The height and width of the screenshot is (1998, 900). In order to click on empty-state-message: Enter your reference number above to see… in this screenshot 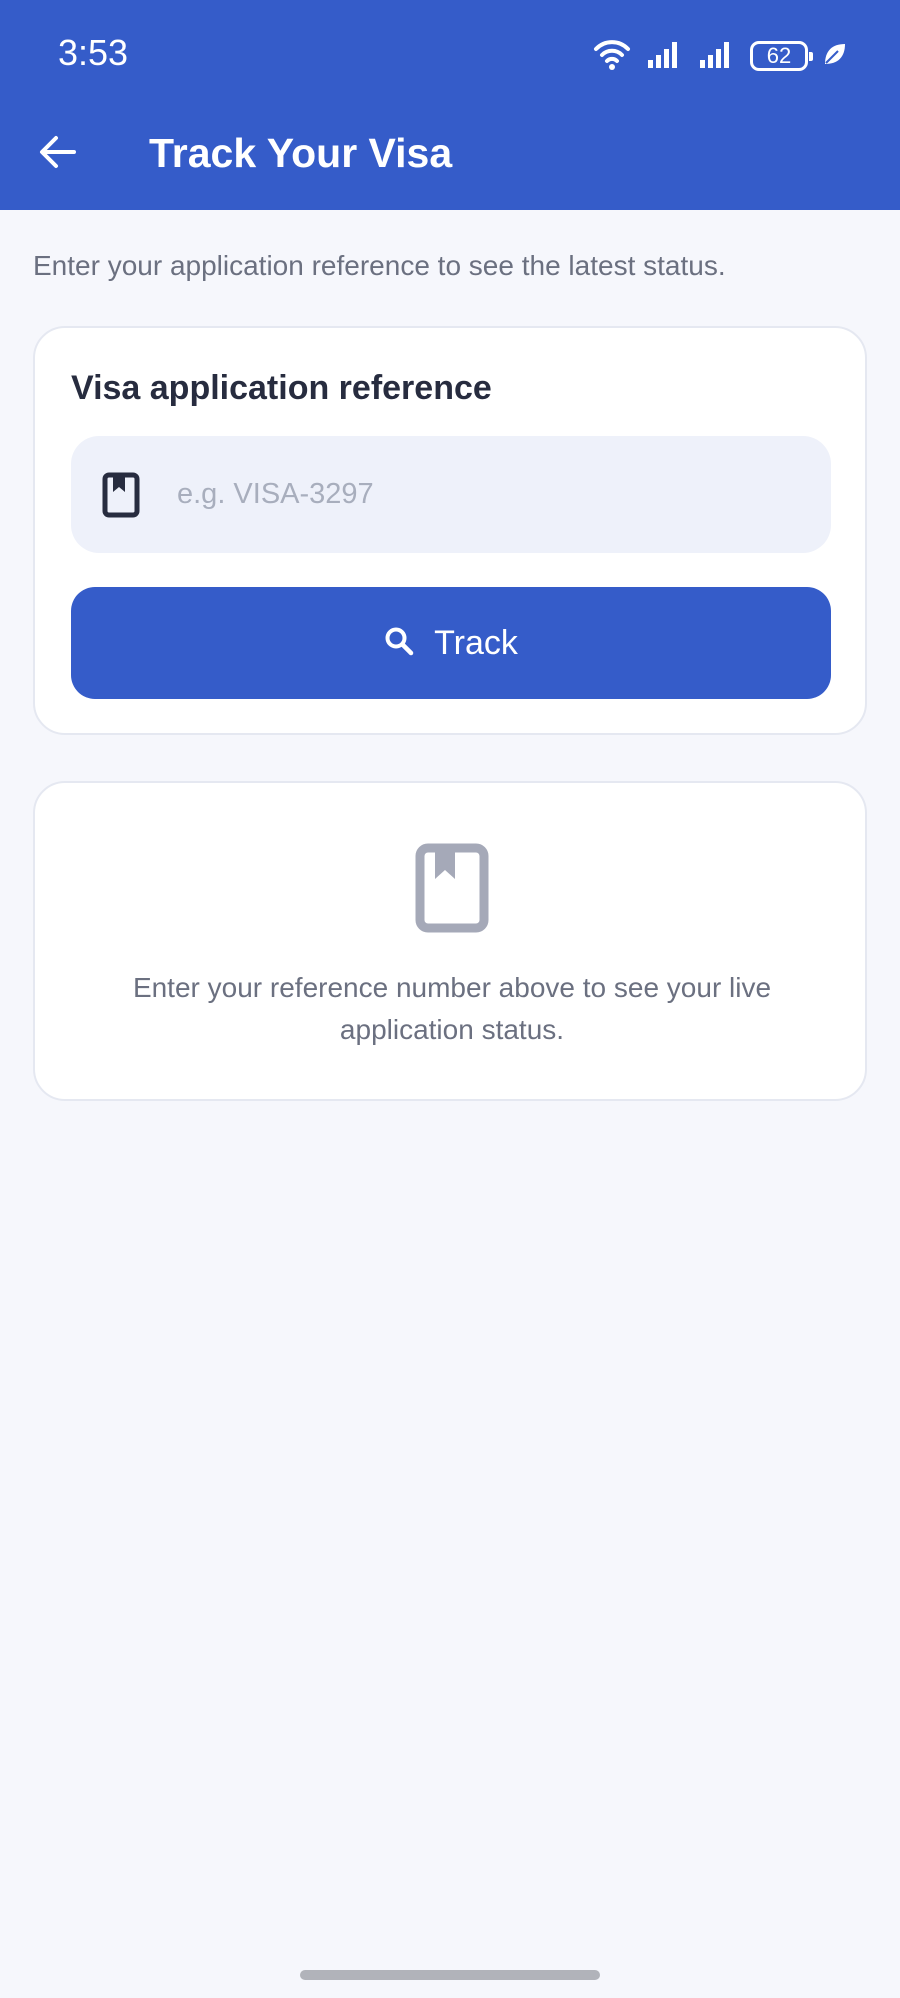, I will do `click(452, 1008)`.